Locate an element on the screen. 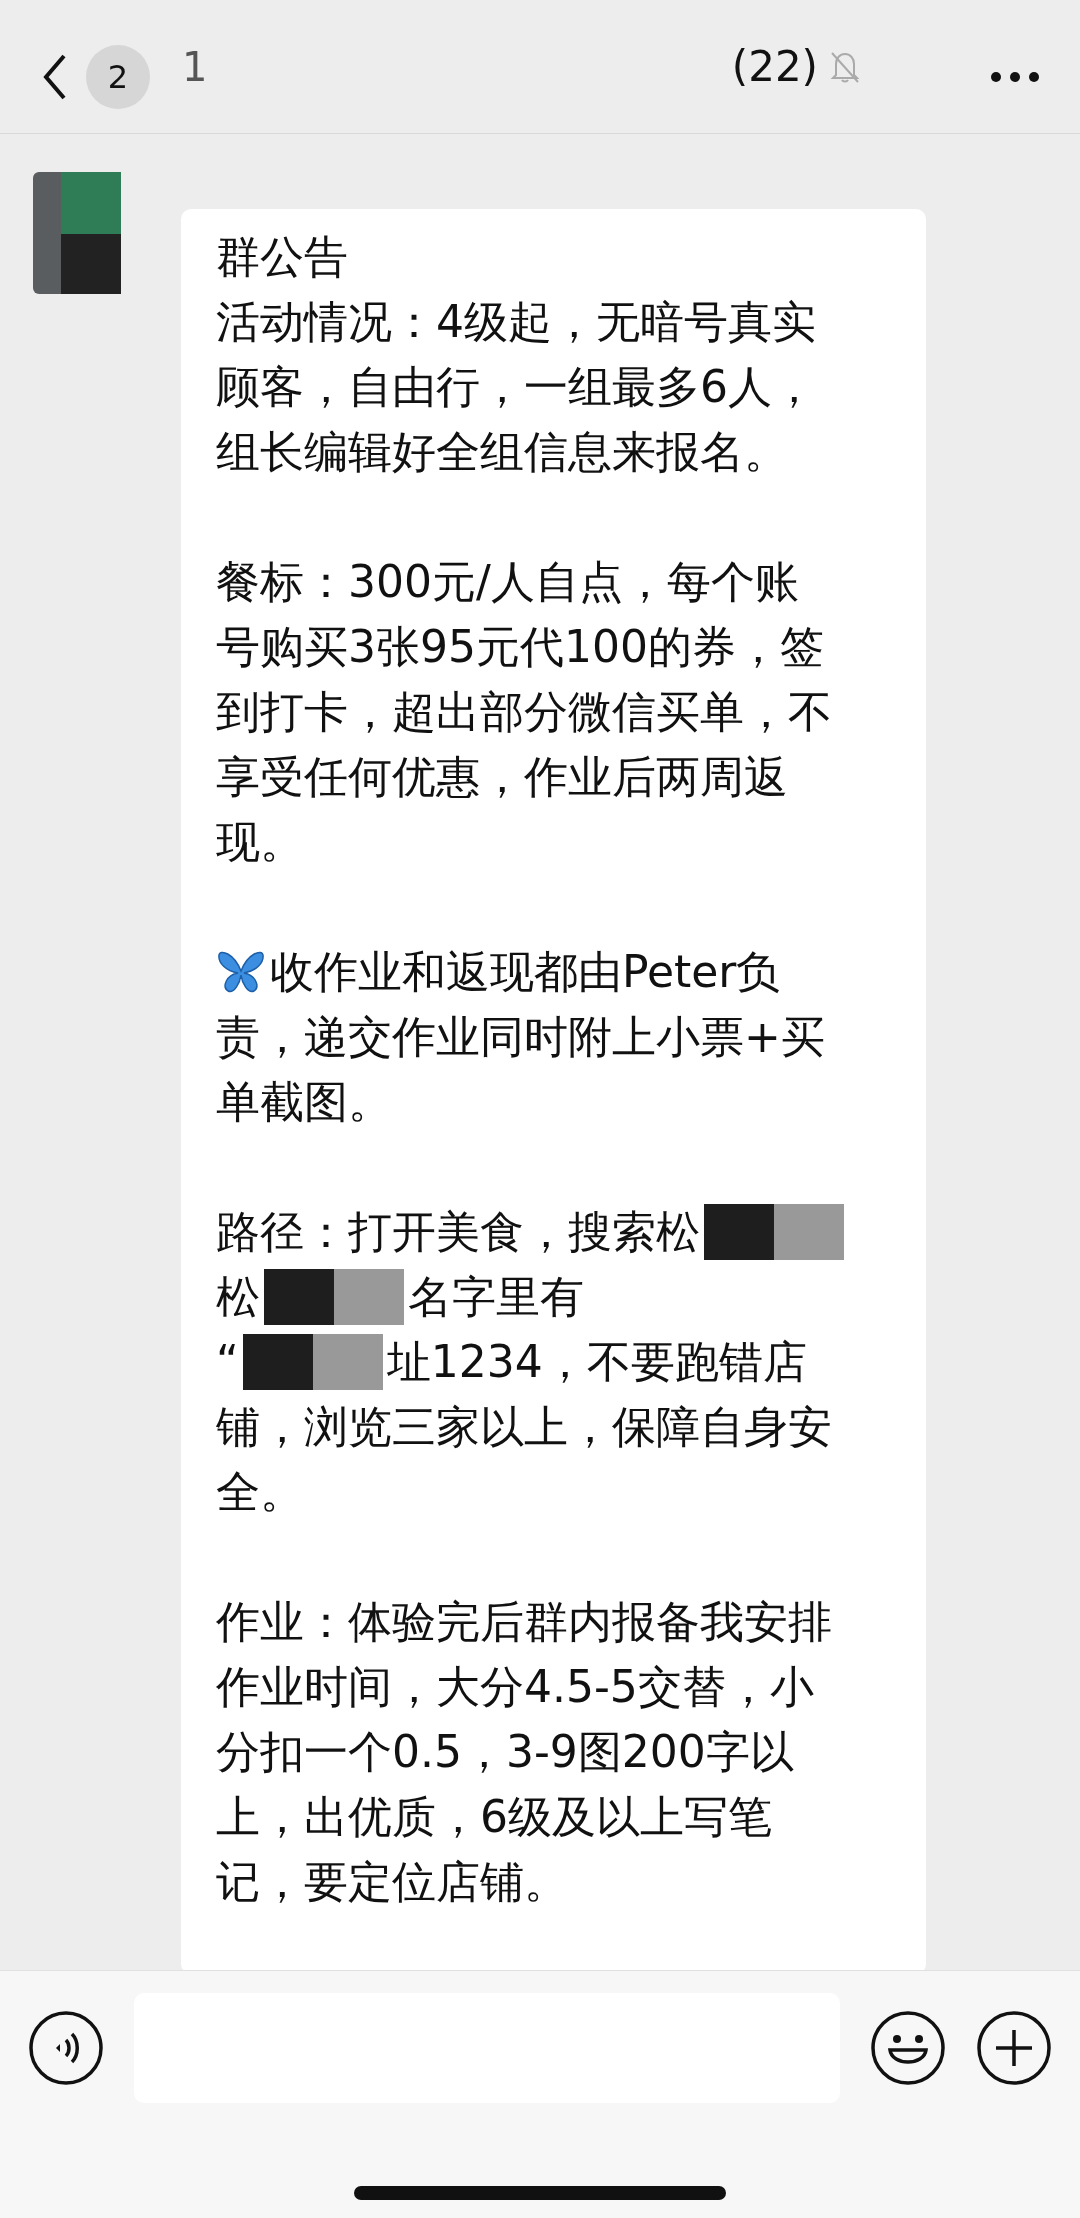 The height and width of the screenshot is (2218, 1080). message-text: 全。 is located at coordinates (260, 1492).